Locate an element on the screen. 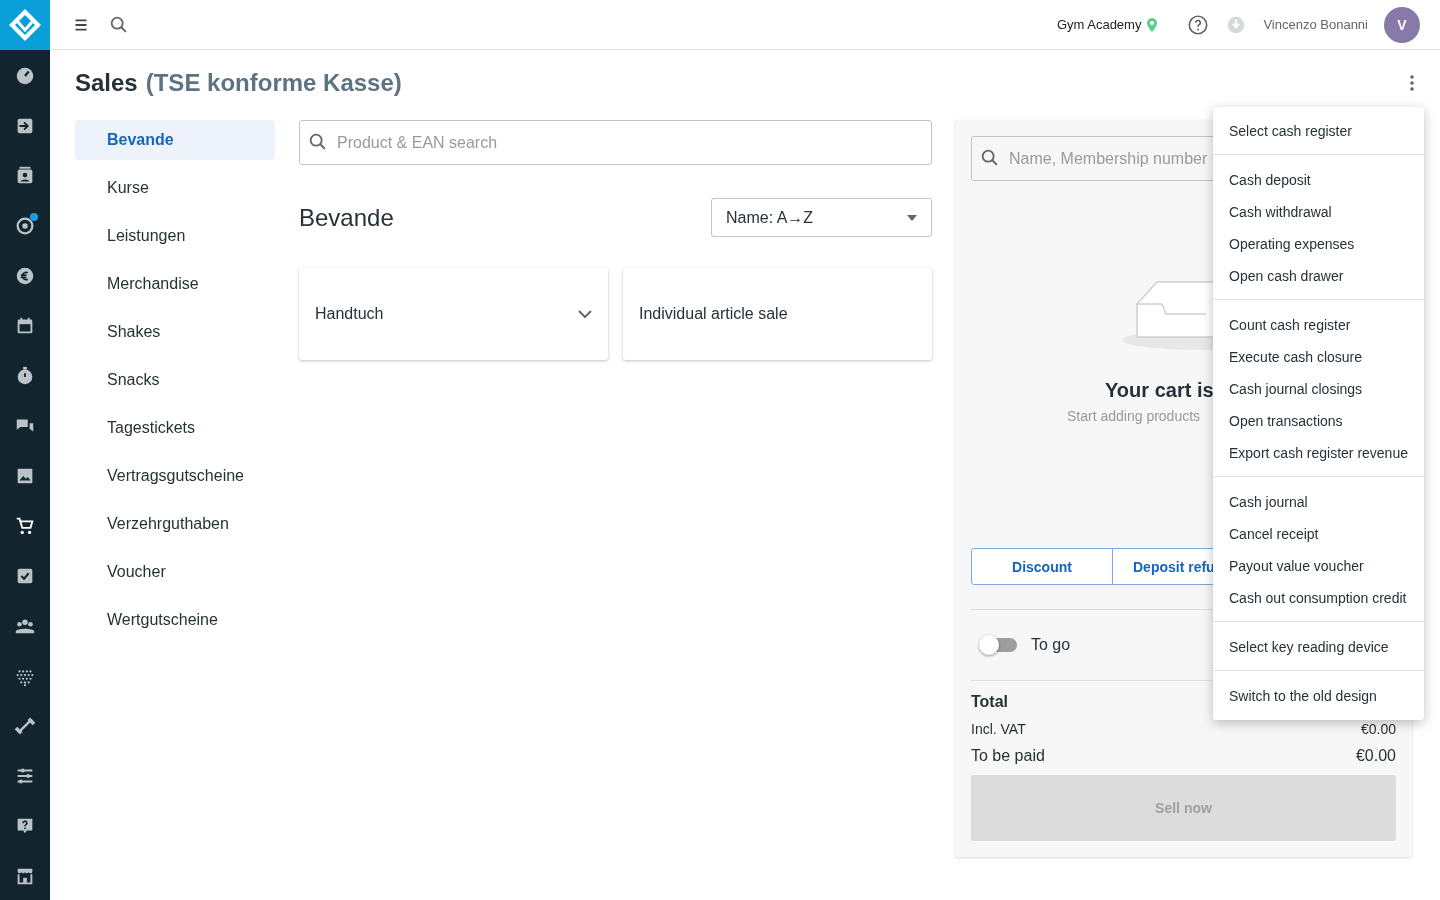 The width and height of the screenshot is (1440, 900). menu-item: Switch to the old design is located at coordinates (1318, 696).